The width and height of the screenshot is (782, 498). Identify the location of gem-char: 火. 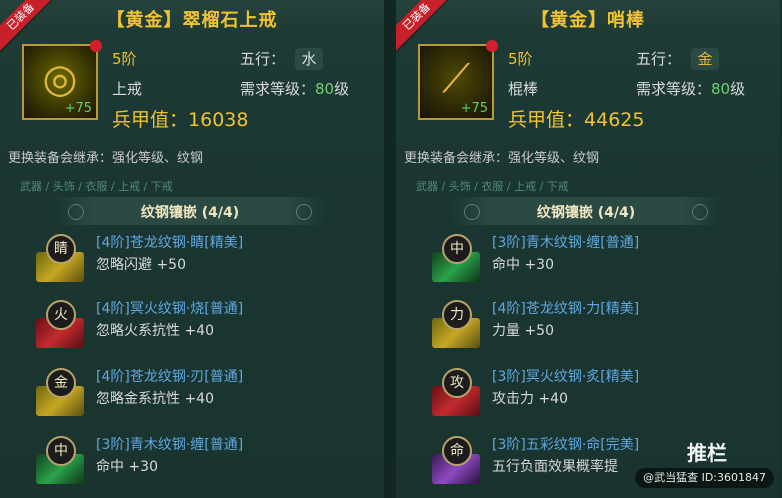
(61, 315).